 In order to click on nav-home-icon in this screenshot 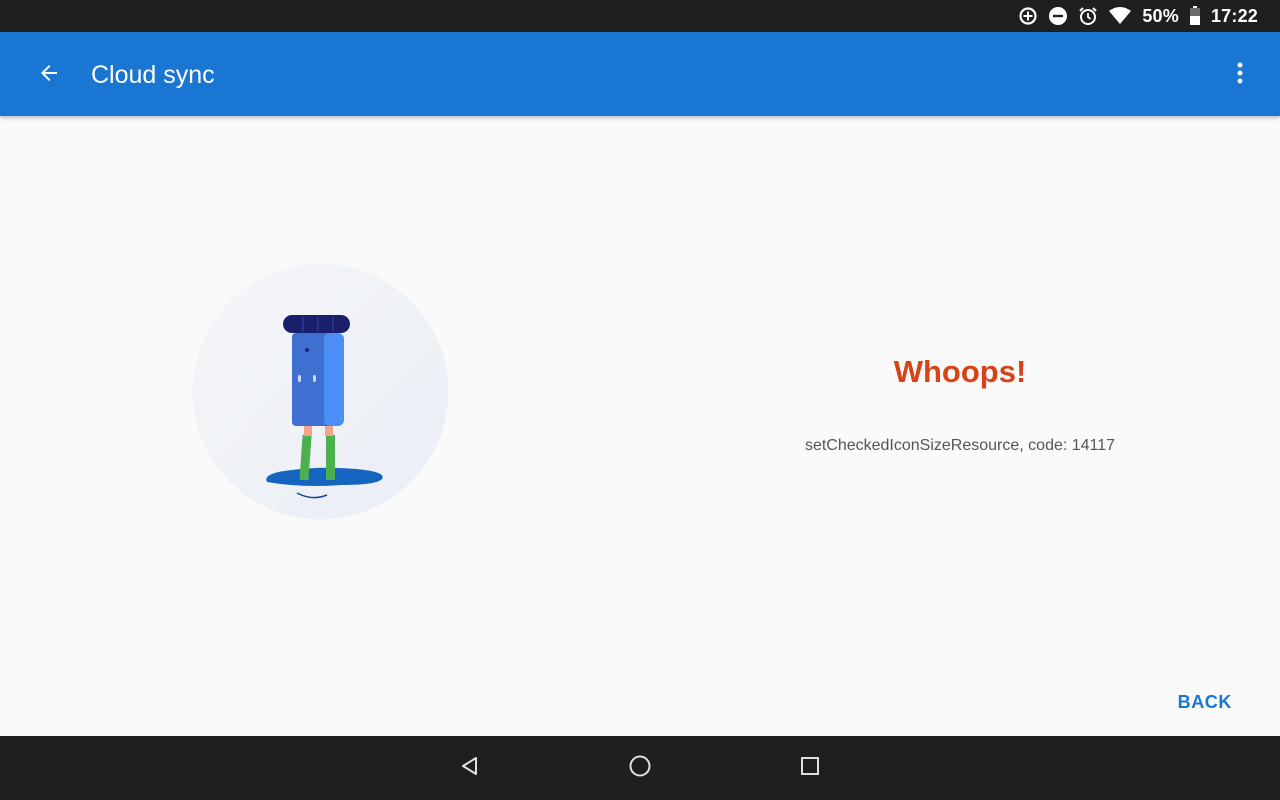, I will do `click(640, 768)`.